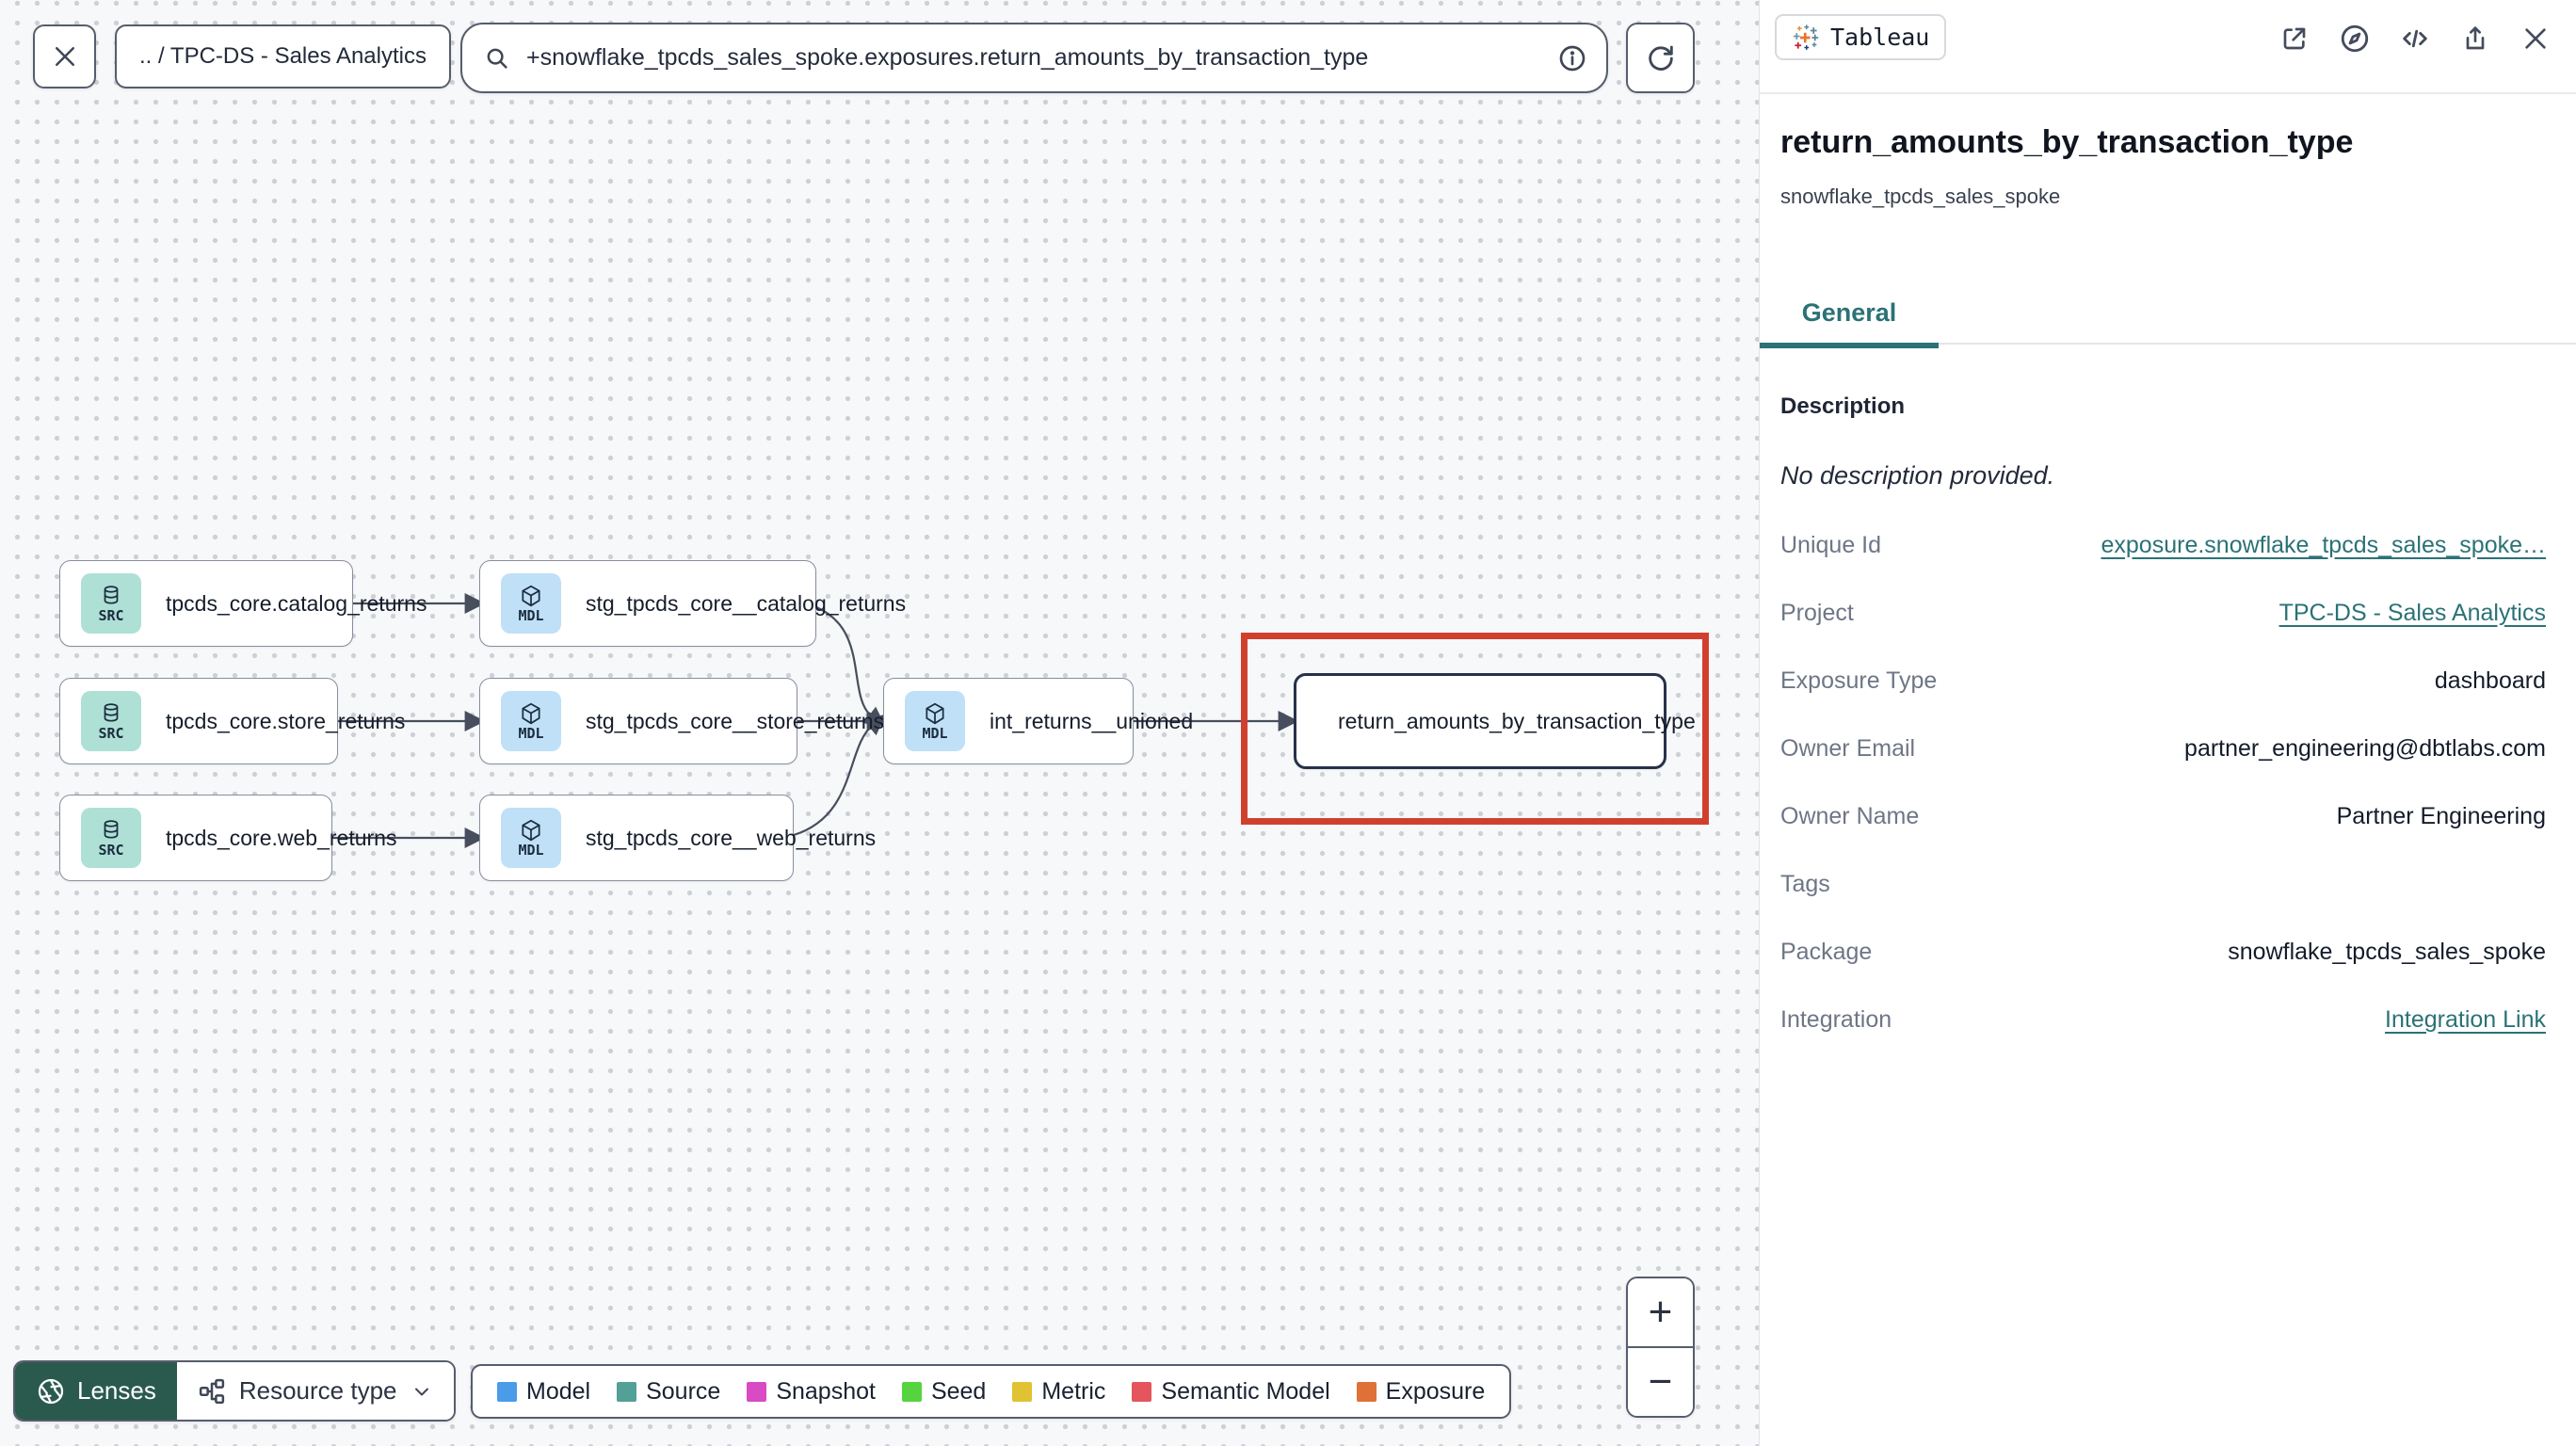 This screenshot has height=1446, width=2576. I want to click on open-external-button, so click(2294, 38).